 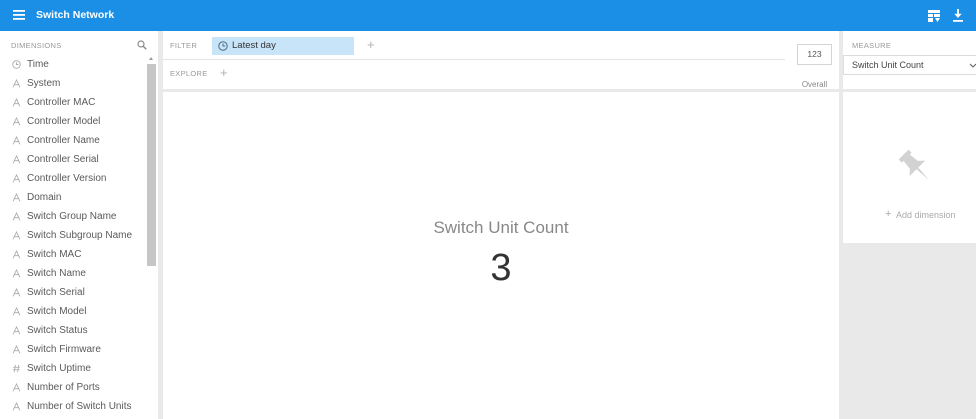 What do you see at coordinates (67, 178) in the screenshot?
I see `dimension-label: Controller Version` at bounding box center [67, 178].